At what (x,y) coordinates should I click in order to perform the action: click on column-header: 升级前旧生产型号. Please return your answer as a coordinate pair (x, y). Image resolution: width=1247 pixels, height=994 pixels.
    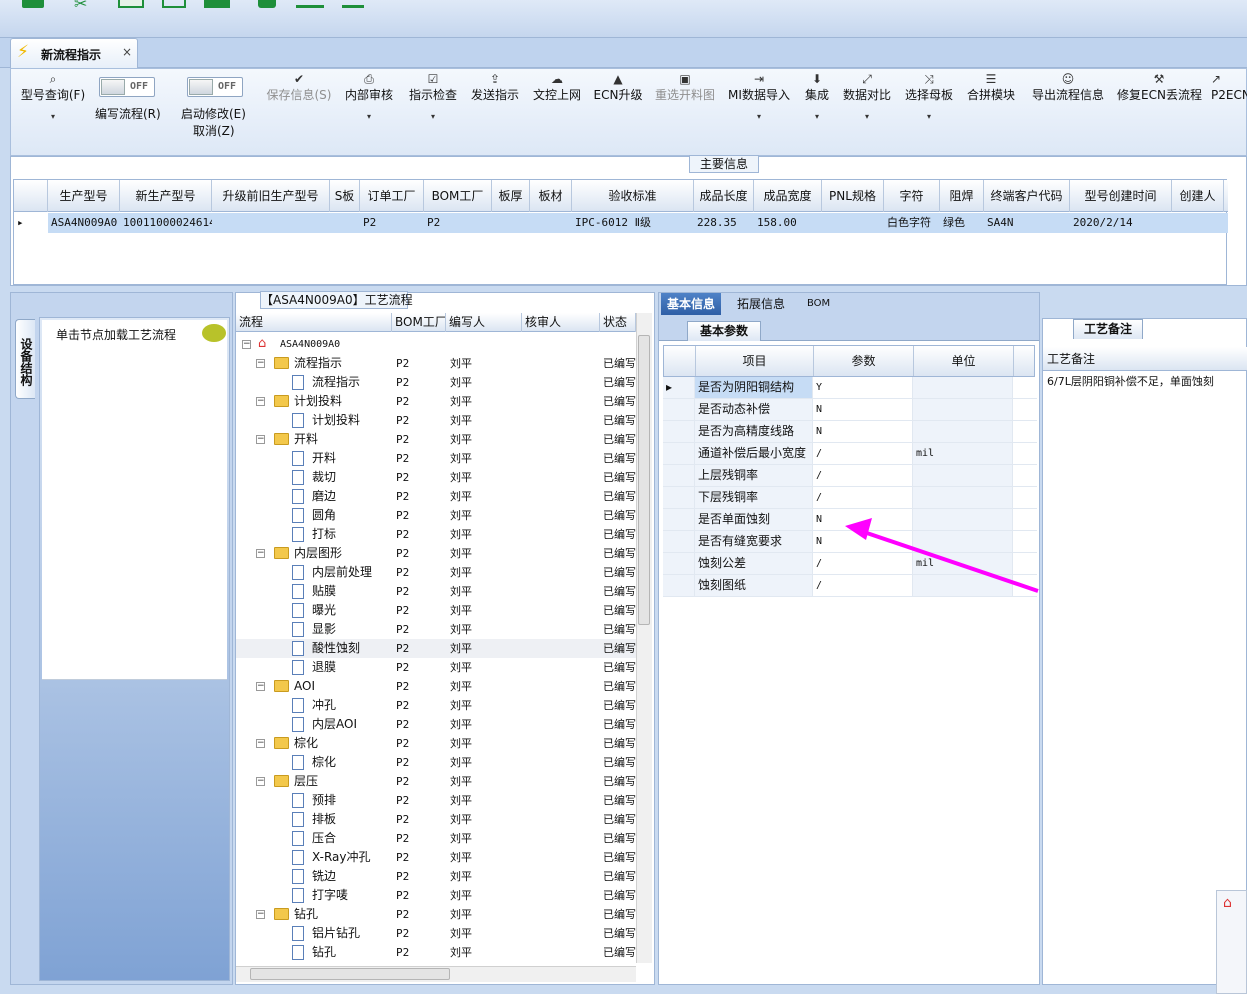
    Looking at the image, I should click on (271, 196).